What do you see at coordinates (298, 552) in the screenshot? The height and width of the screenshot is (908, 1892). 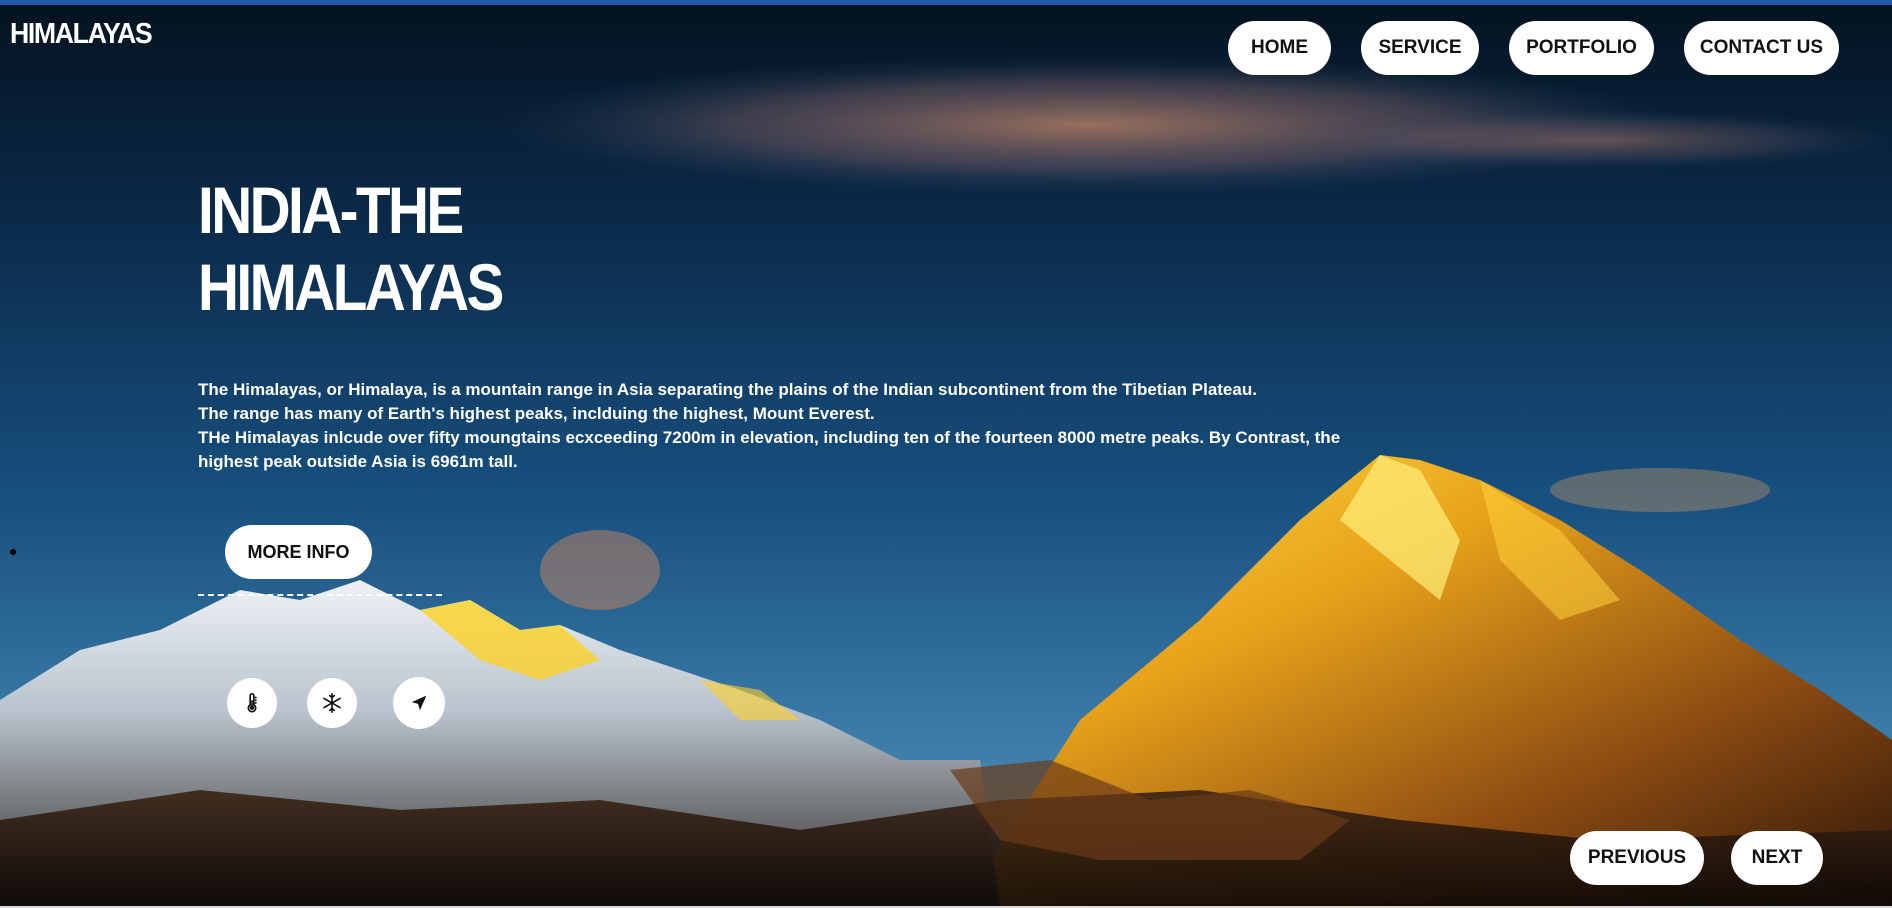 I see `more-info-button: MORE INFO` at bounding box center [298, 552].